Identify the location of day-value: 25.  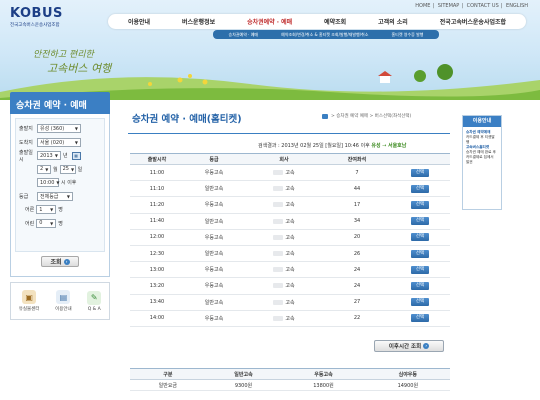
(65, 169).